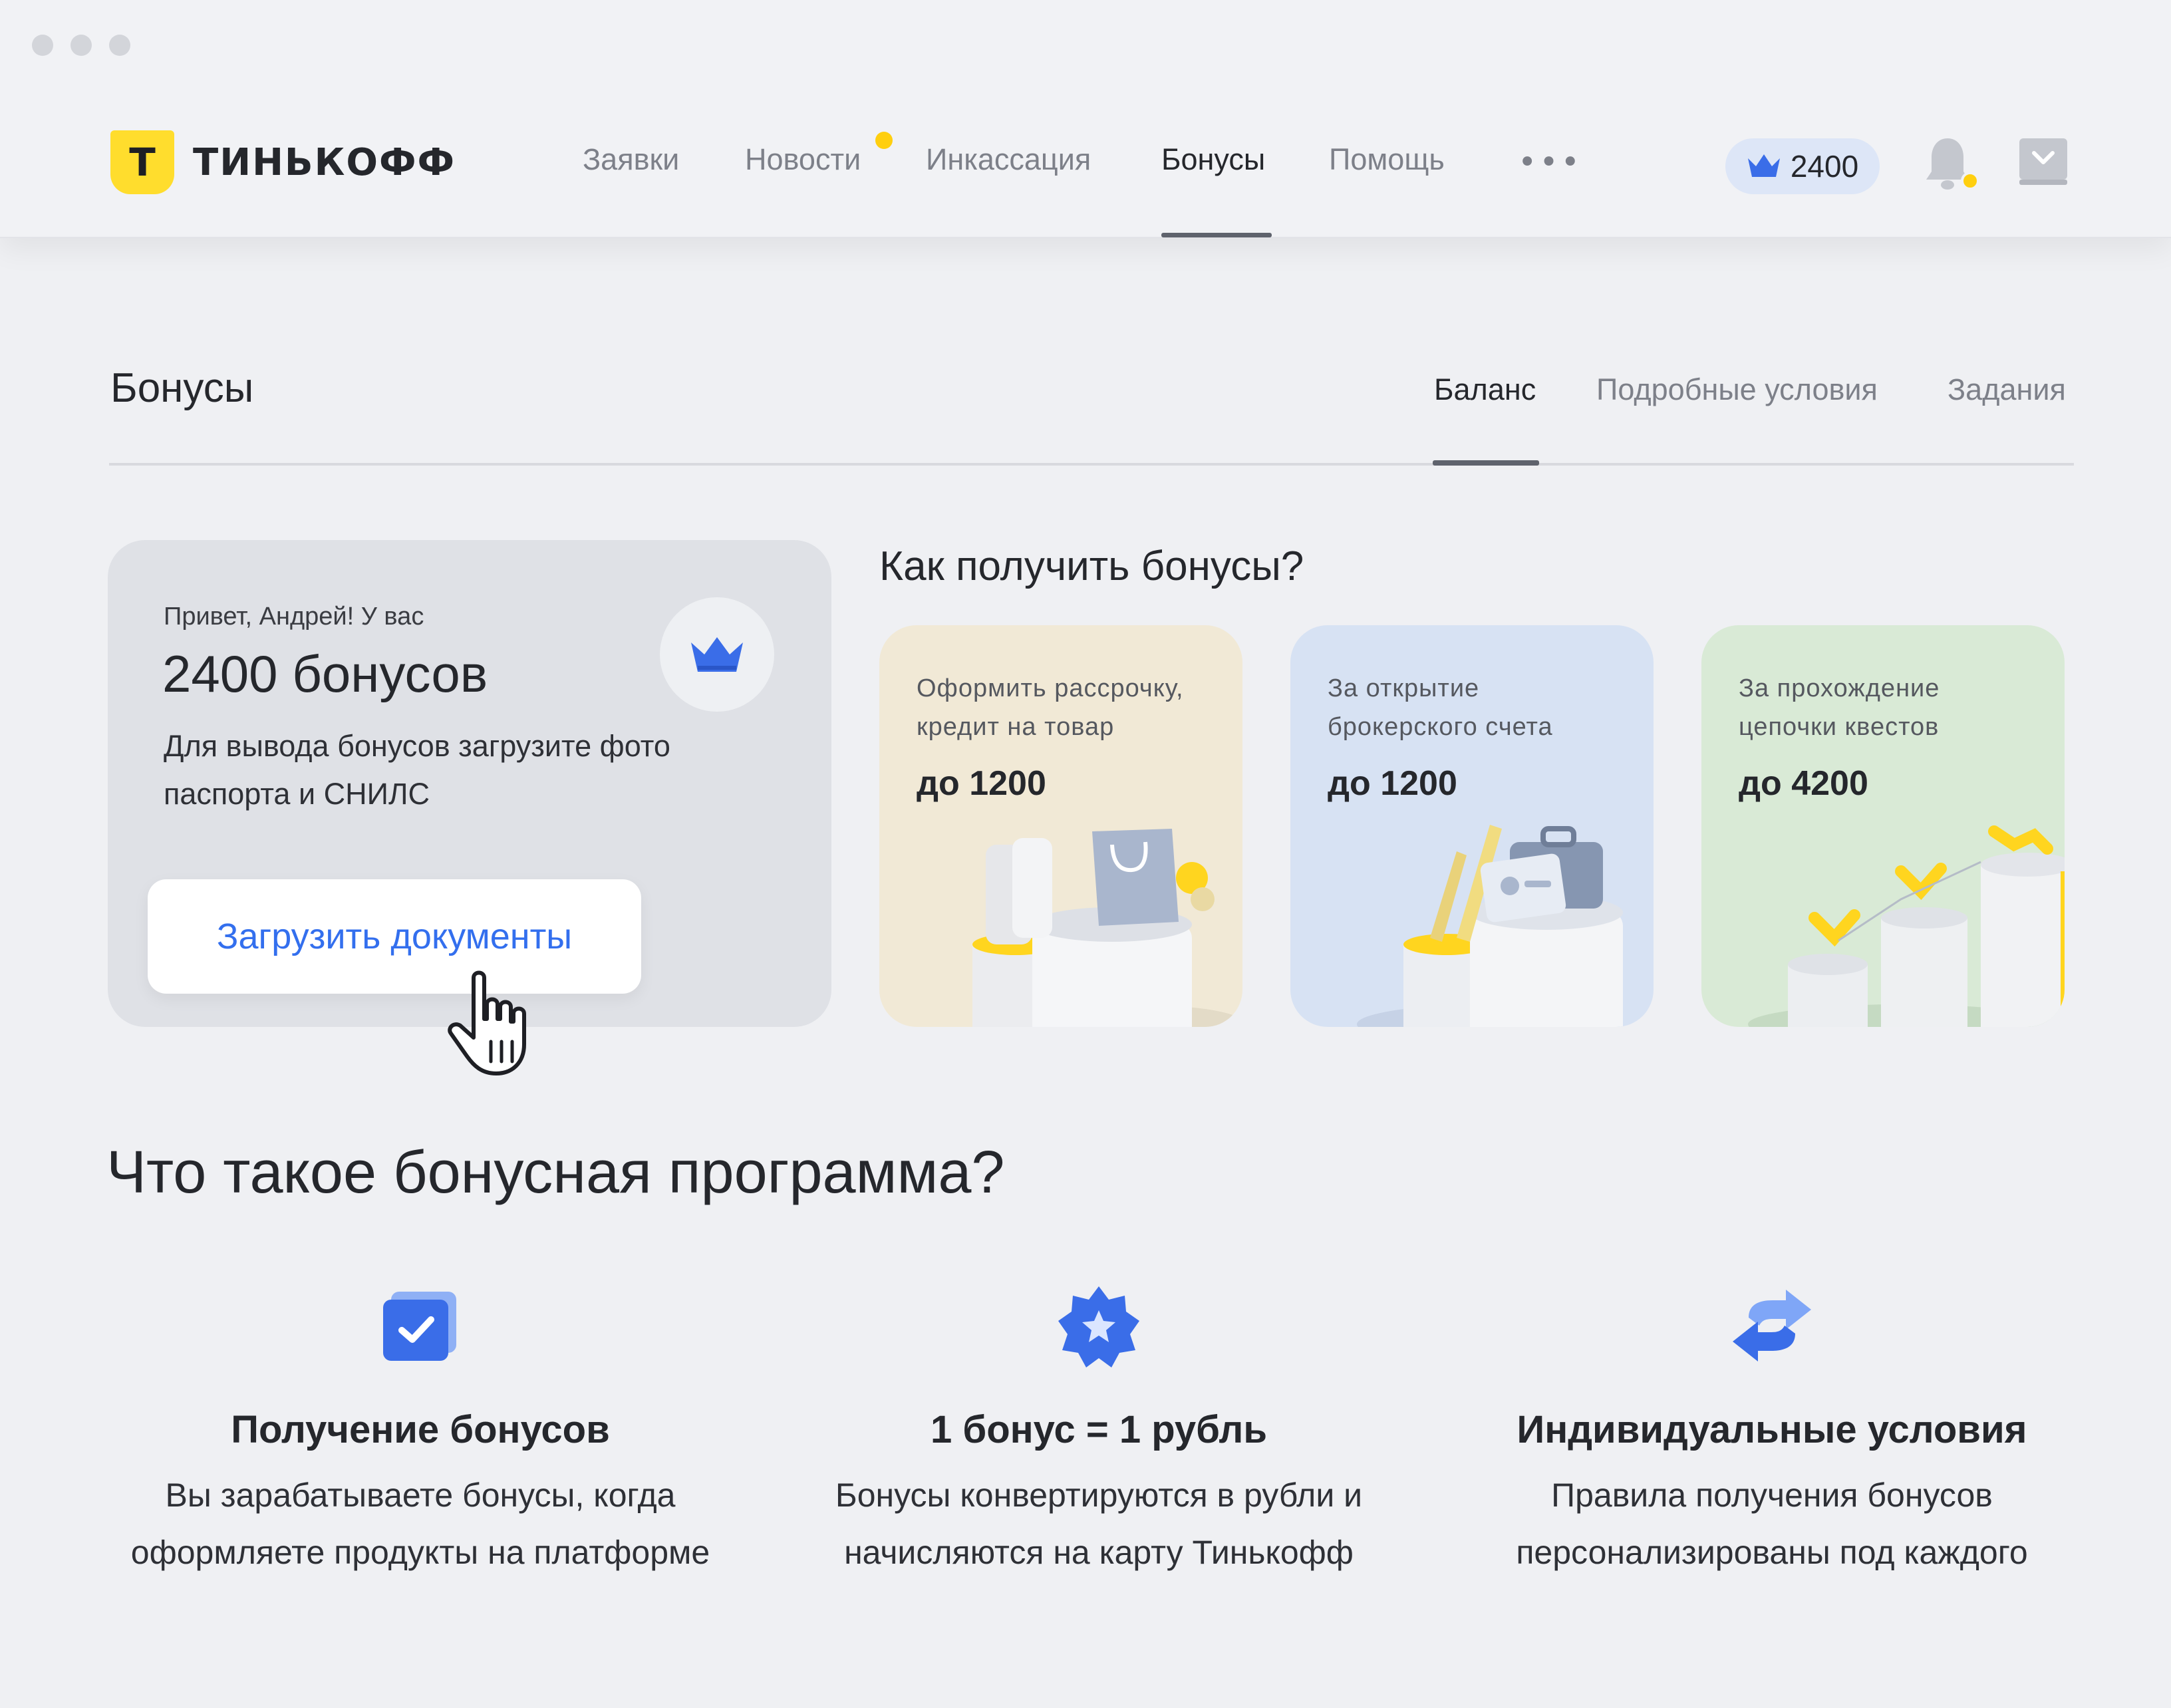 Image resolution: width=2171 pixels, height=1708 pixels. Describe the element at coordinates (1098, 1326) in the screenshot. I see `star-badge-icon` at that location.